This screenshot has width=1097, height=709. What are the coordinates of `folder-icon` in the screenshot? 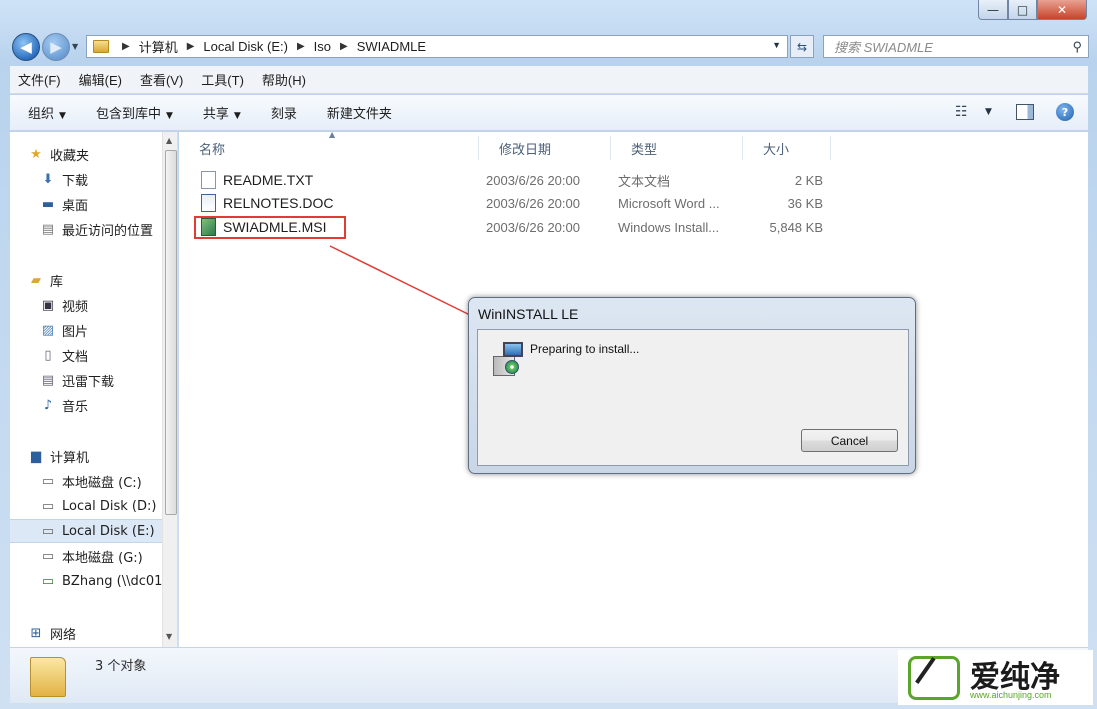 It's located at (101, 46).